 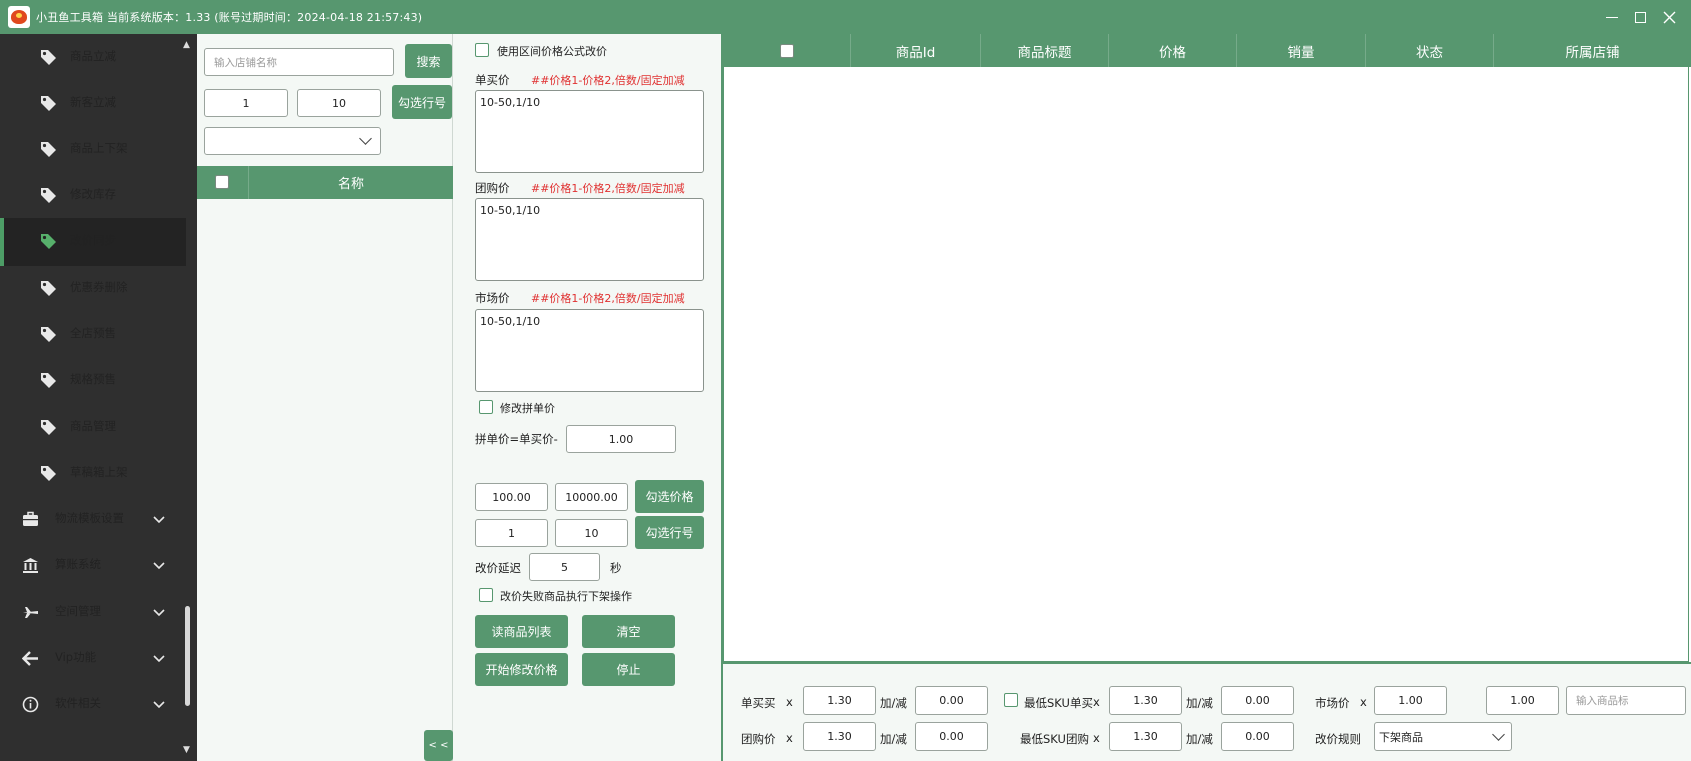 I want to click on maximize-icon, so click(x=1640, y=17).